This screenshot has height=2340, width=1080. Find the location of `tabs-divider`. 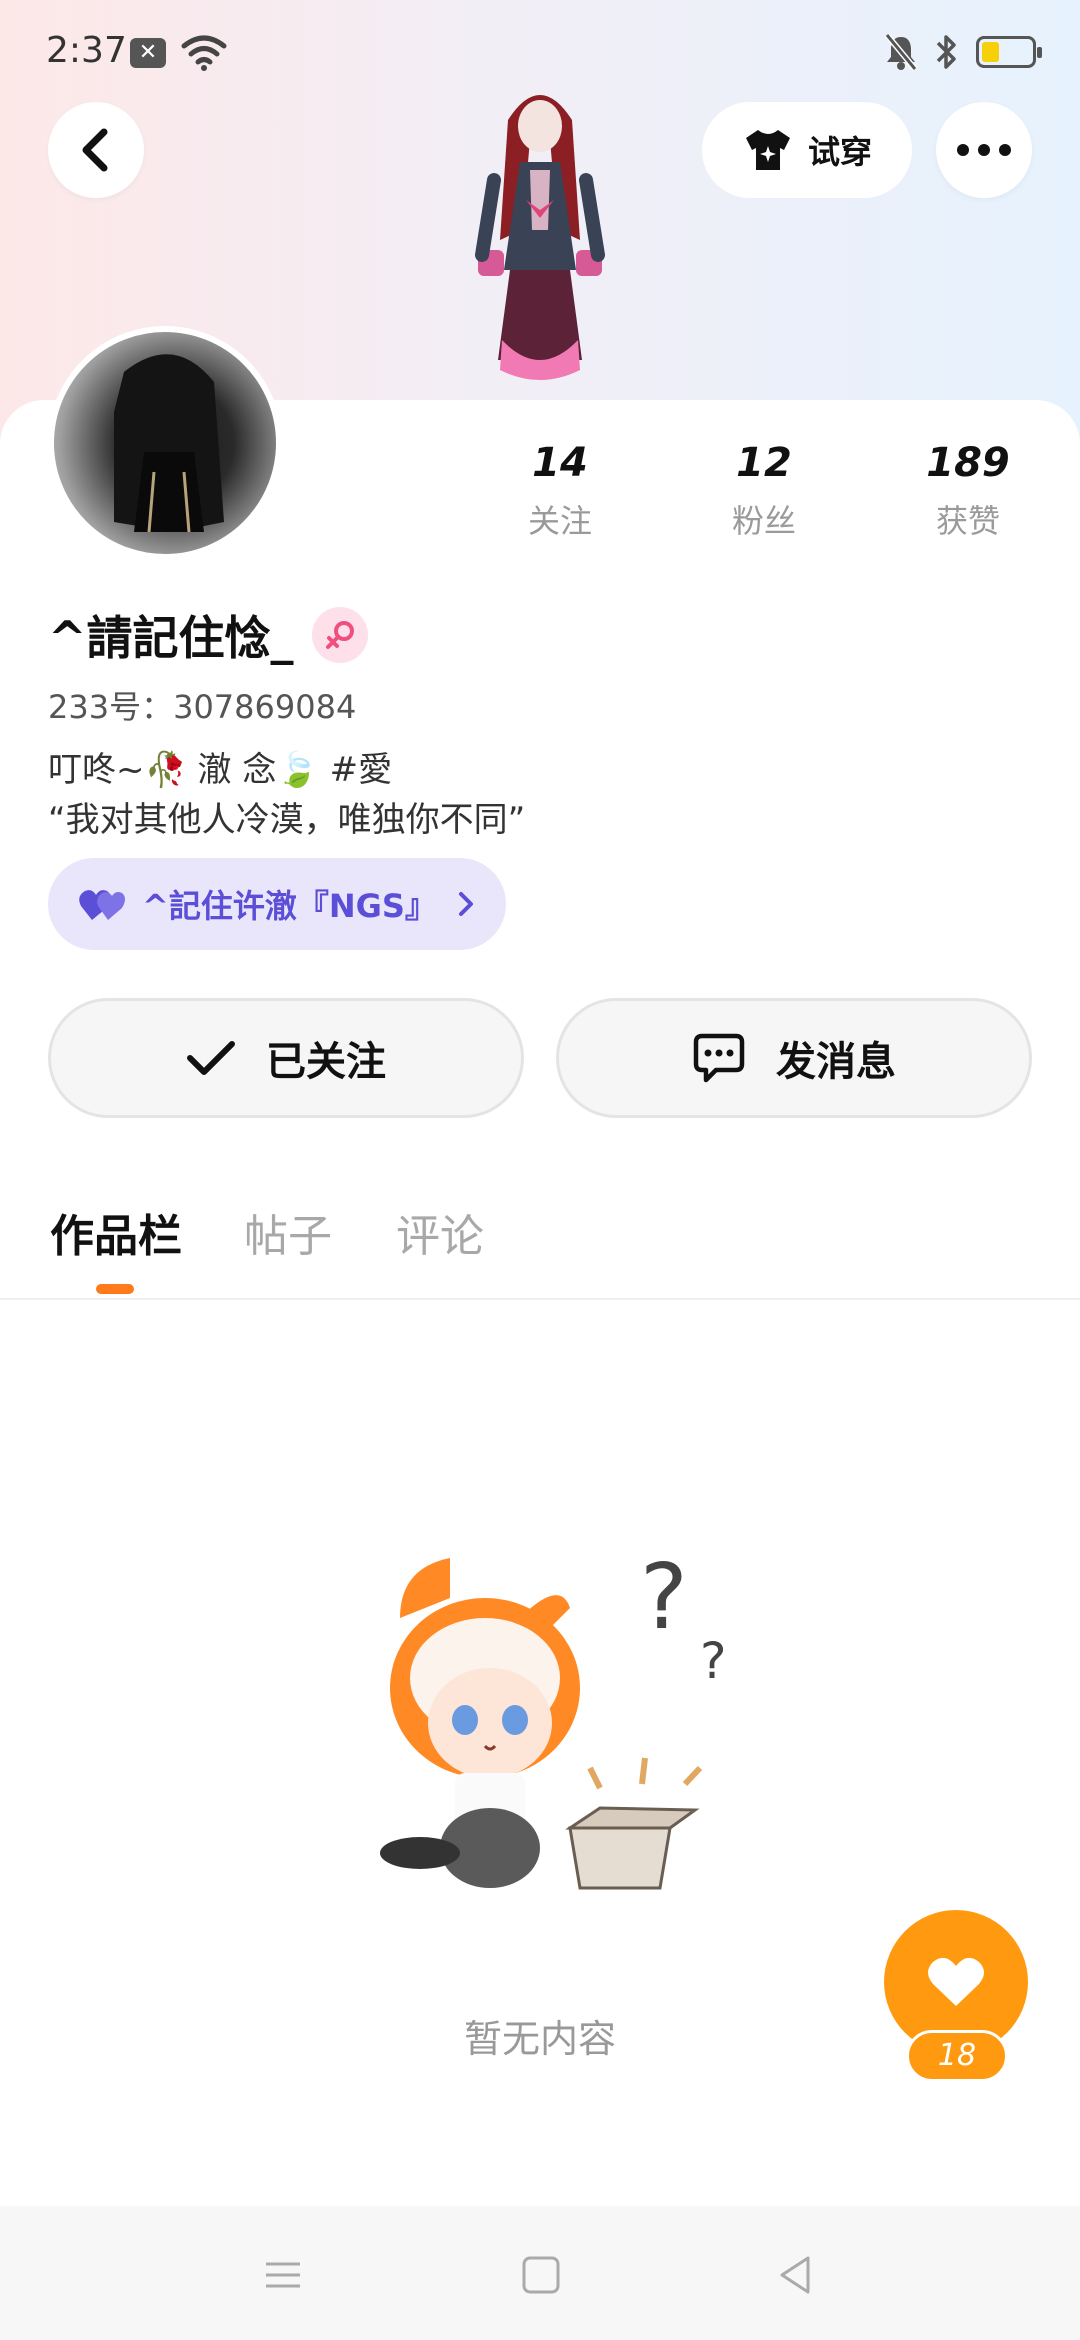

tabs-divider is located at coordinates (540, 1299).